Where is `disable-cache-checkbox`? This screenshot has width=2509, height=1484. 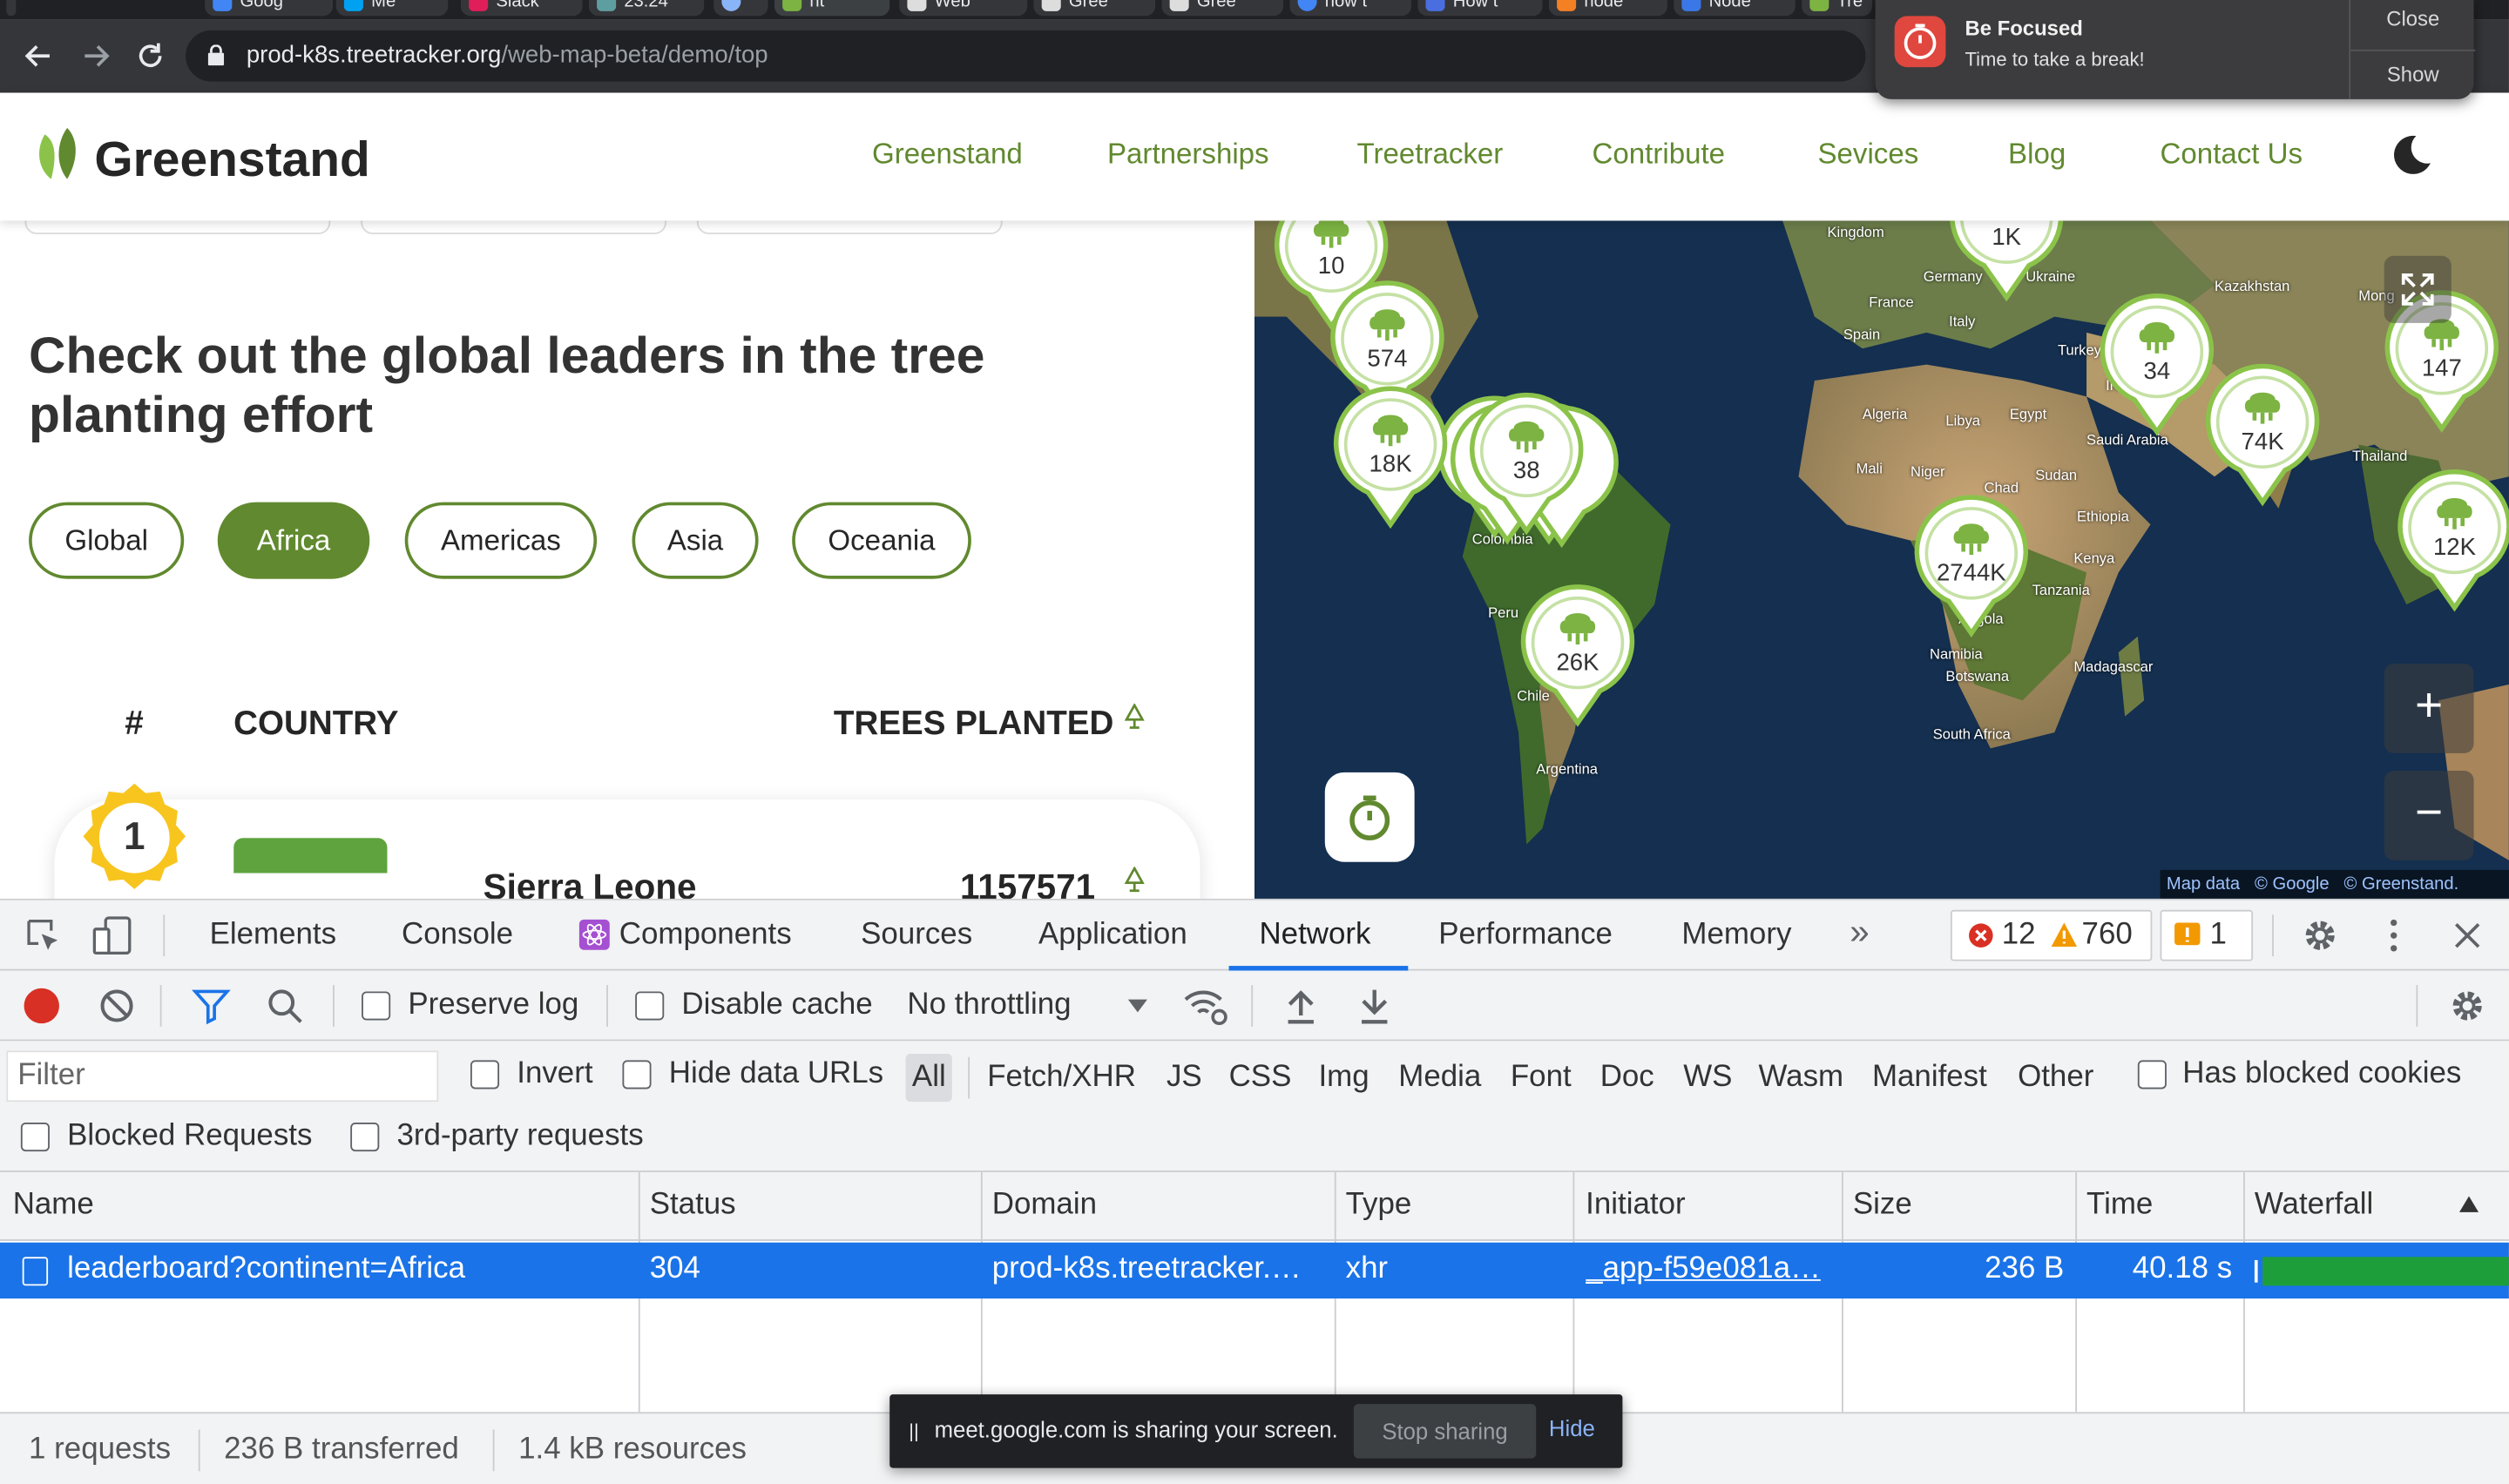 disable-cache-checkbox is located at coordinates (650, 1006).